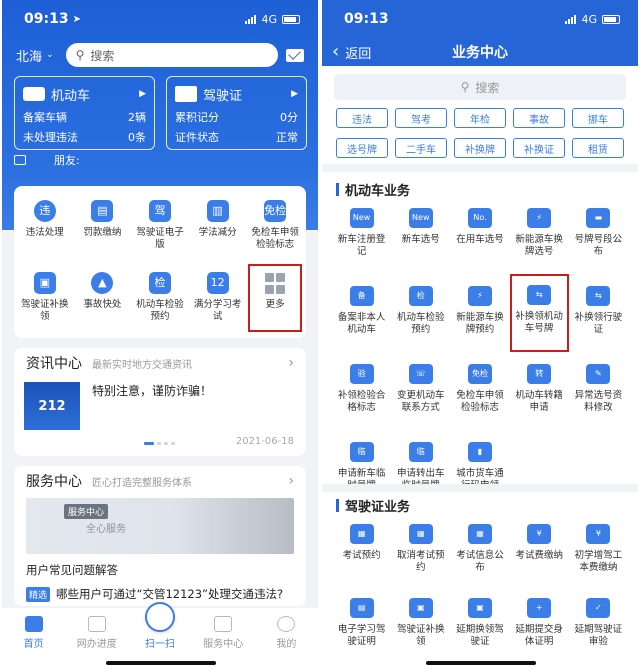 This screenshot has width=640, height=670. Describe the element at coordinates (50, 137) in the screenshot. I see `vehicle-row-label: 未处理违法` at that location.